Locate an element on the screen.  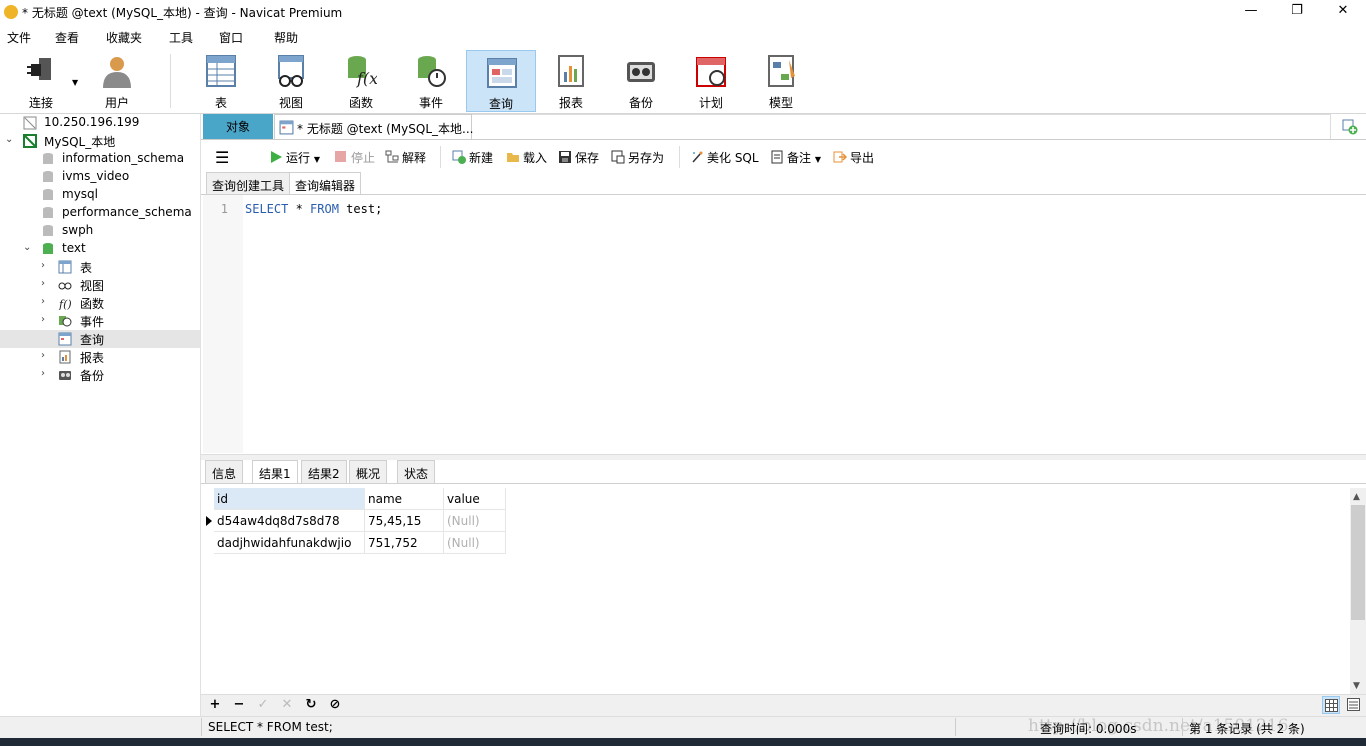
tree-node-views: › 视图 is located at coordinates (100, 285).